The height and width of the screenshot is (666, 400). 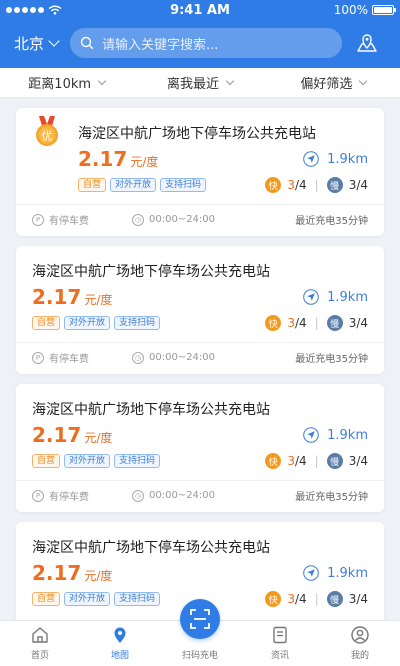 What do you see at coordinates (120, 635) in the screenshot?
I see `map-marker-icon` at bounding box center [120, 635].